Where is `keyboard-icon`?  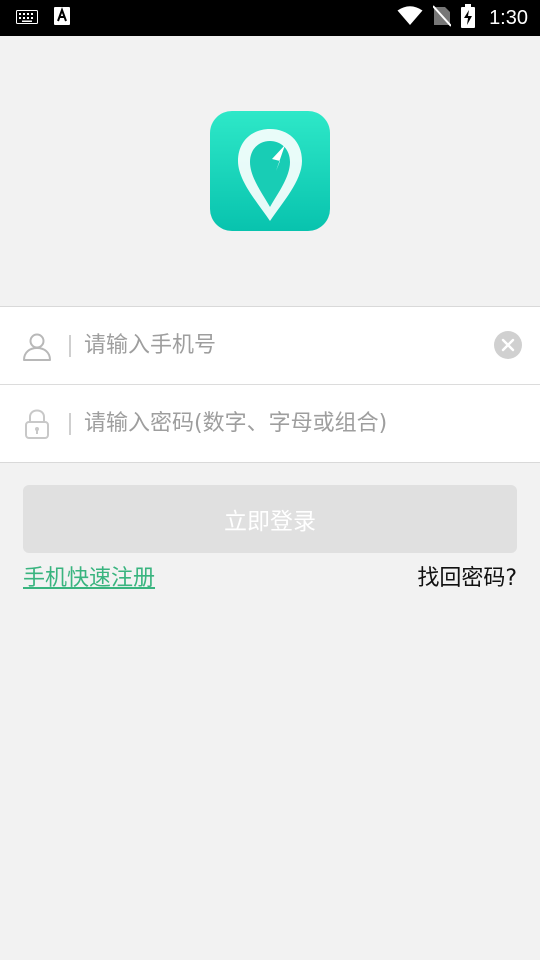
keyboard-icon is located at coordinates (27, 18).